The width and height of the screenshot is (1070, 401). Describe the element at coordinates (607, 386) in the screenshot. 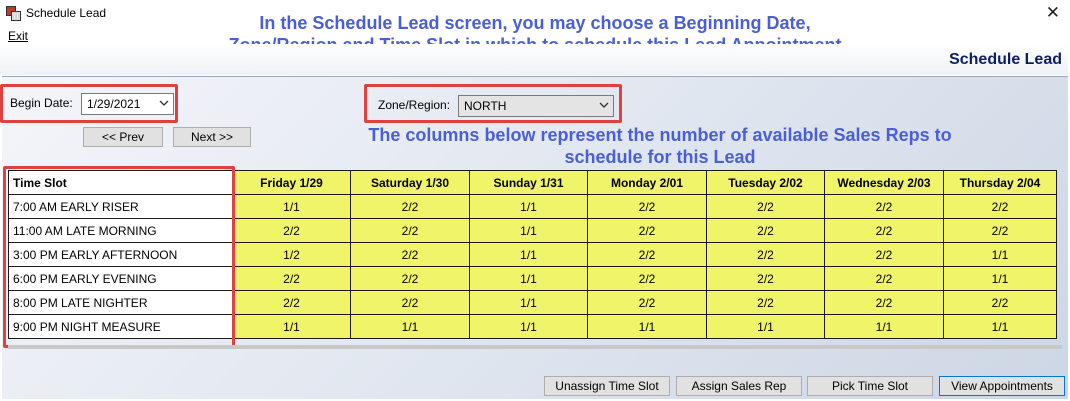

I see `unassign-time-slot-button: Unassign Time Slot` at that location.